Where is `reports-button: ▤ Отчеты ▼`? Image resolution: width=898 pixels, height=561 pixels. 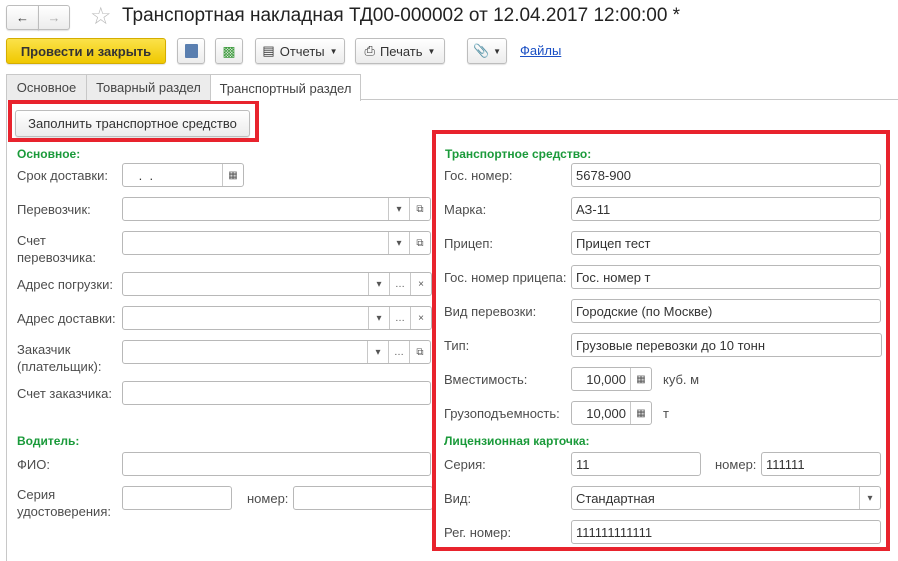 reports-button: ▤ Отчеты ▼ is located at coordinates (300, 51).